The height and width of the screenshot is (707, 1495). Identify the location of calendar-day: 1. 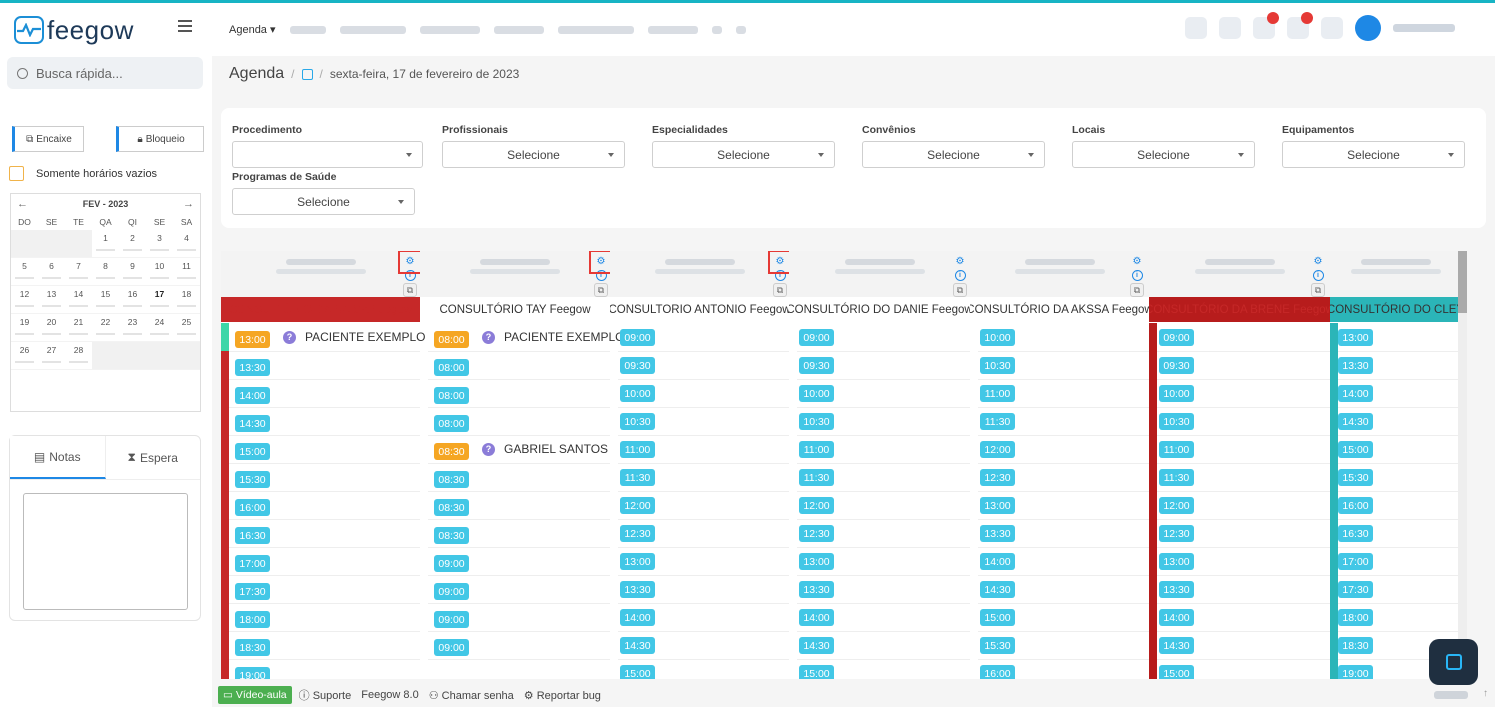
(105, 244).